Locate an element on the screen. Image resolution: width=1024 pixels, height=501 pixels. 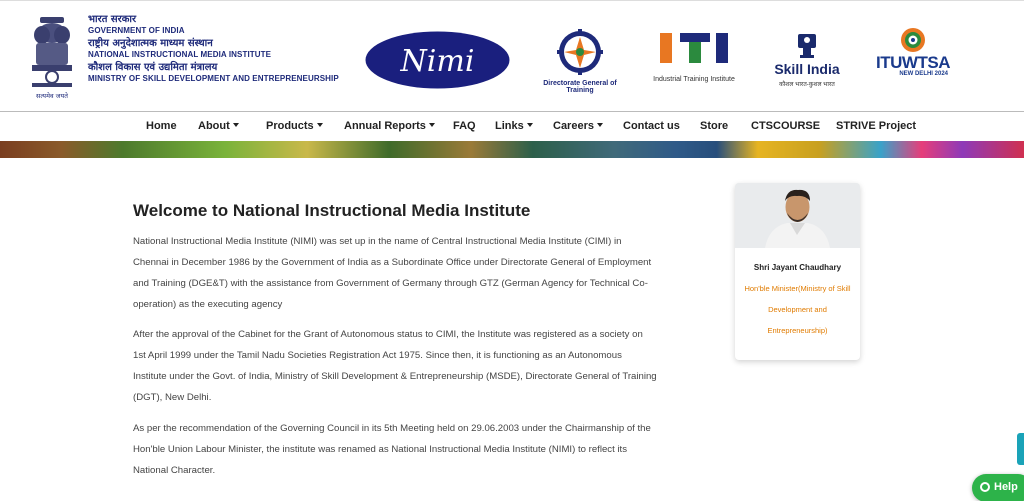
nav-careers: Careers is located at coordinates (578, 126).